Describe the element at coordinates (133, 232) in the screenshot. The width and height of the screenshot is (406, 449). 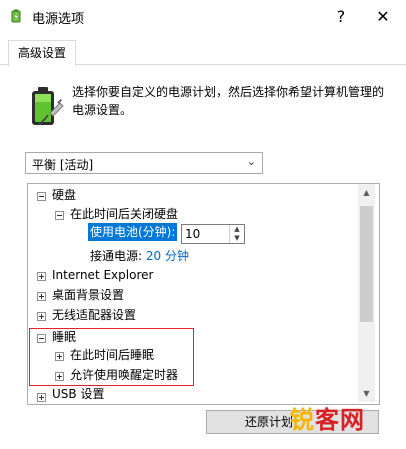
I see `tree-item-on-battery: 使用电池(分钟):` at that location.